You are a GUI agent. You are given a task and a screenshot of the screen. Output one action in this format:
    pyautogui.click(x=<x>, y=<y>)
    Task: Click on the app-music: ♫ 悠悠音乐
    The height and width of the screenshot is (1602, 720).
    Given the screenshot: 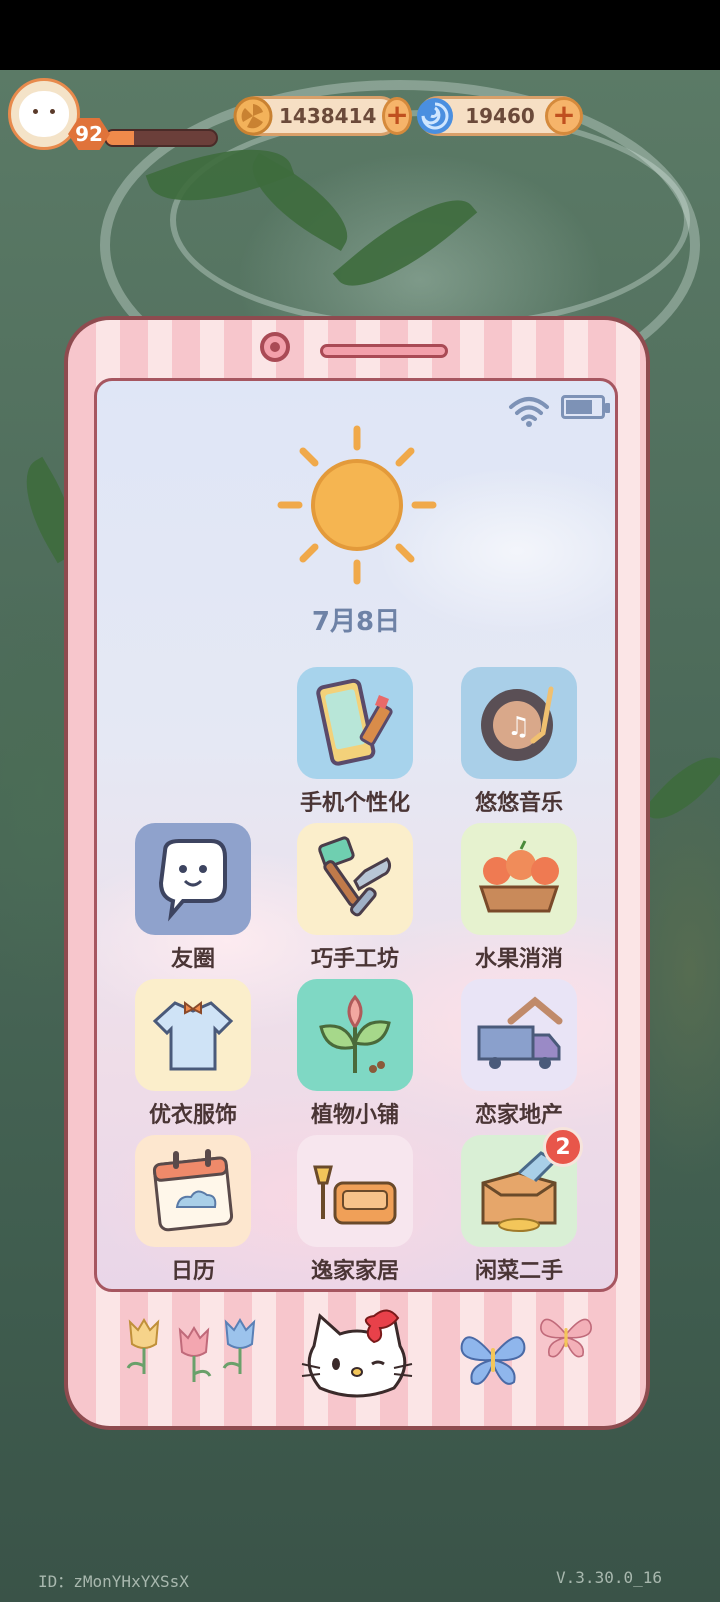 What is the action you would take?
    pyautogui.click(x=519, y=742)
    